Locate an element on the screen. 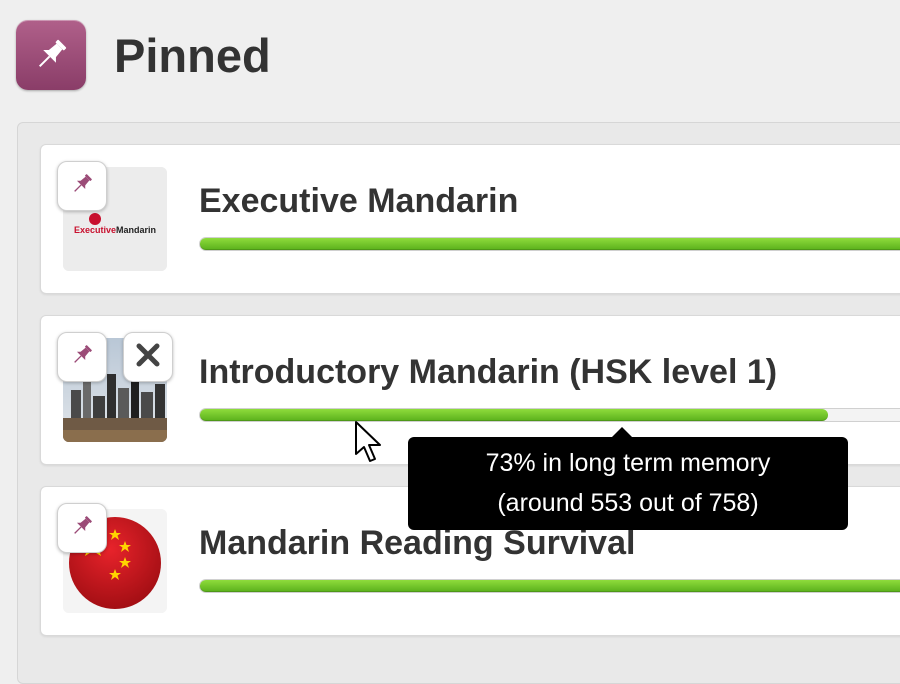 Image resolution: width=900 pixels, height=684 pixels. mouse-pointer-icon is located at coordinates (368, 444).